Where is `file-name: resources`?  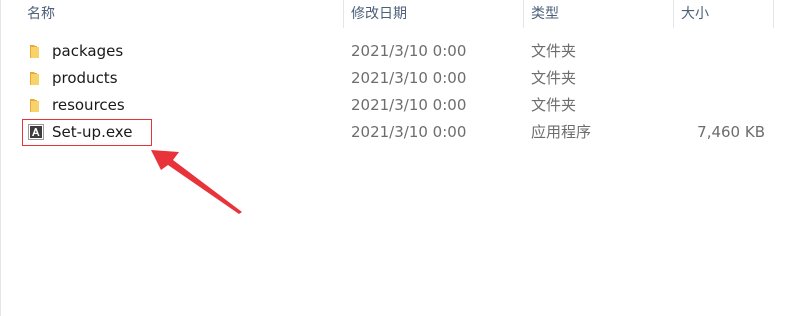 file-name: resources is located at coordinates (88, 105).